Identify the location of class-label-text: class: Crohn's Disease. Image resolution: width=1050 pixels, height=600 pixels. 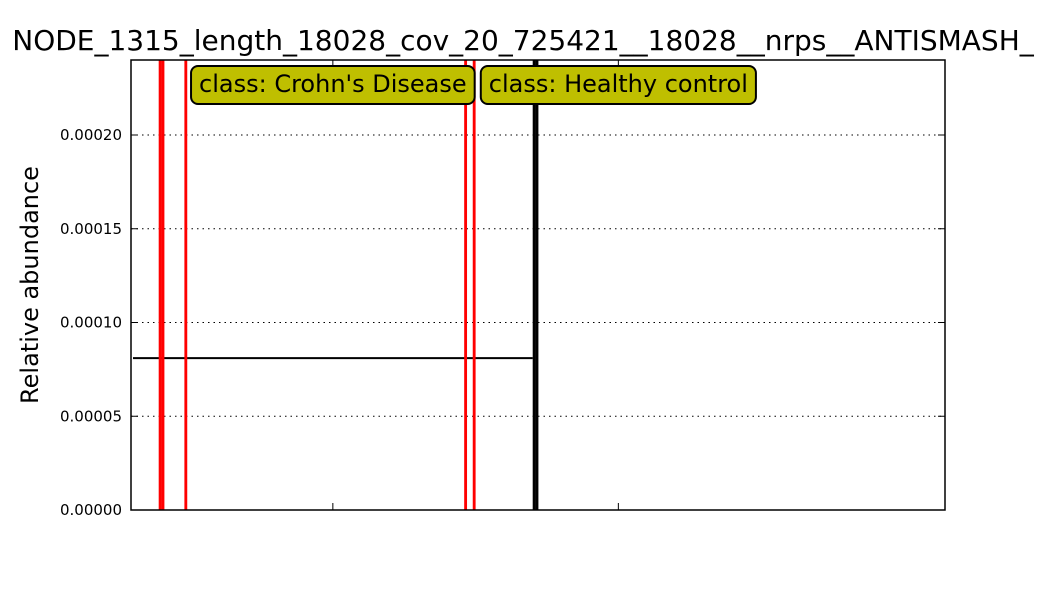
(333, 84).